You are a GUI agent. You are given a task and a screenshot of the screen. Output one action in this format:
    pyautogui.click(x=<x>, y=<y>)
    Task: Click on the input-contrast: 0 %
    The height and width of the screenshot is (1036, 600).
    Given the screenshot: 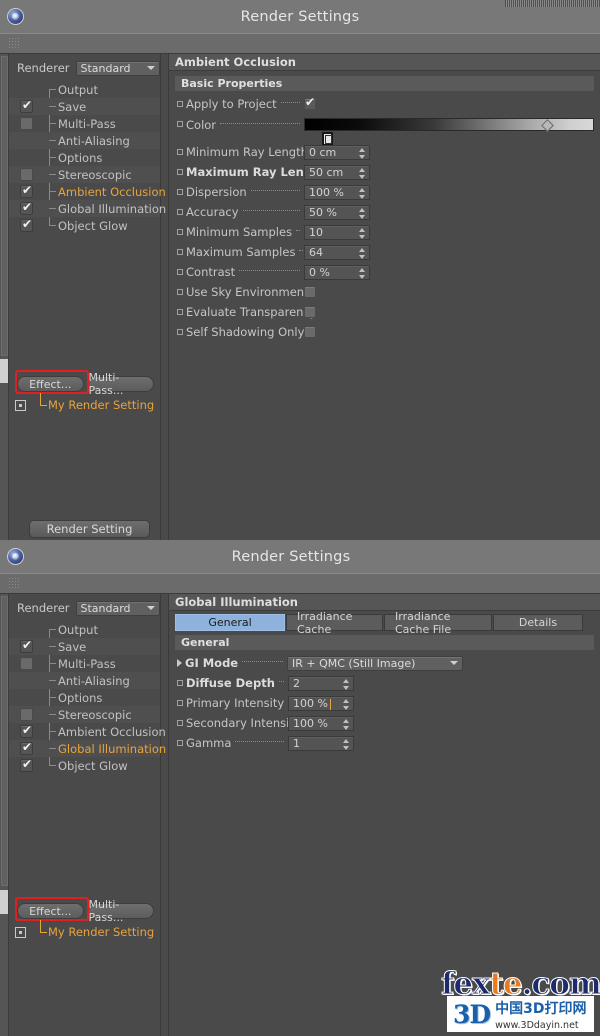 What is the action you would take?
    pyautogui.click(x=337, y=272)
    